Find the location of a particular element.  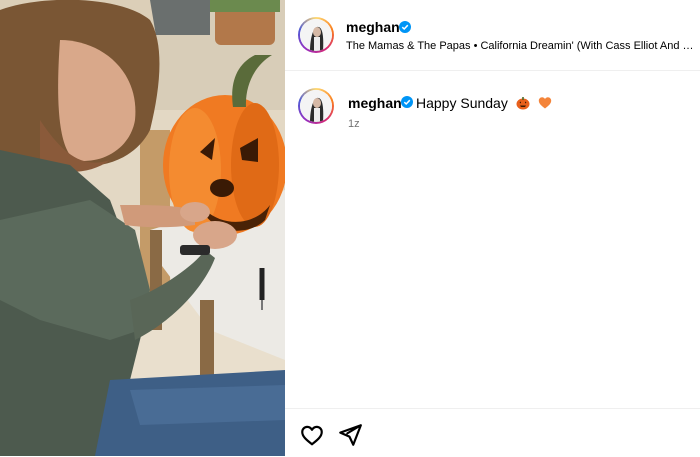

caption-text-row: Happy Sunday is located at coordinates (484, 103).